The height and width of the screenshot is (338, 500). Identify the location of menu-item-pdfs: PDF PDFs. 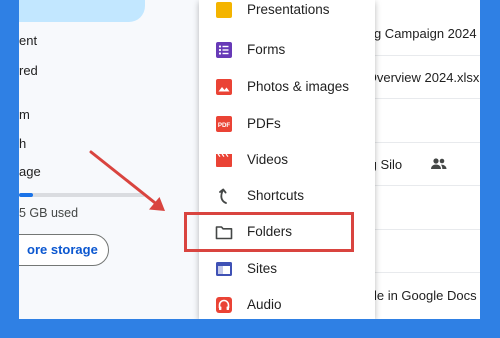
(287, 124).